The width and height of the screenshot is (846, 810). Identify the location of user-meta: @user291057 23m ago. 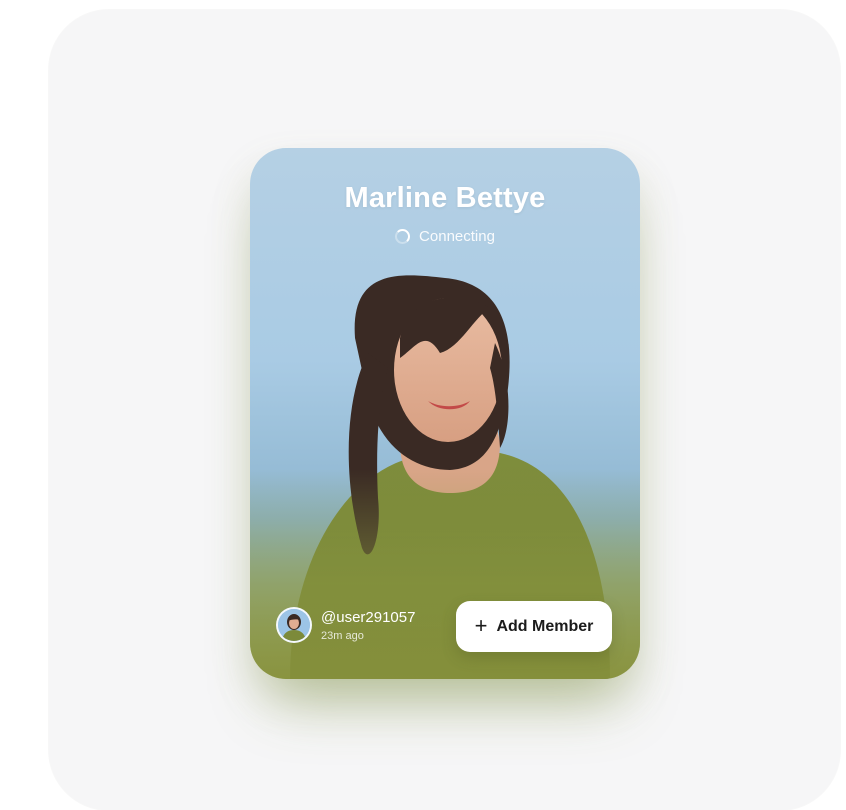
(368, 625).